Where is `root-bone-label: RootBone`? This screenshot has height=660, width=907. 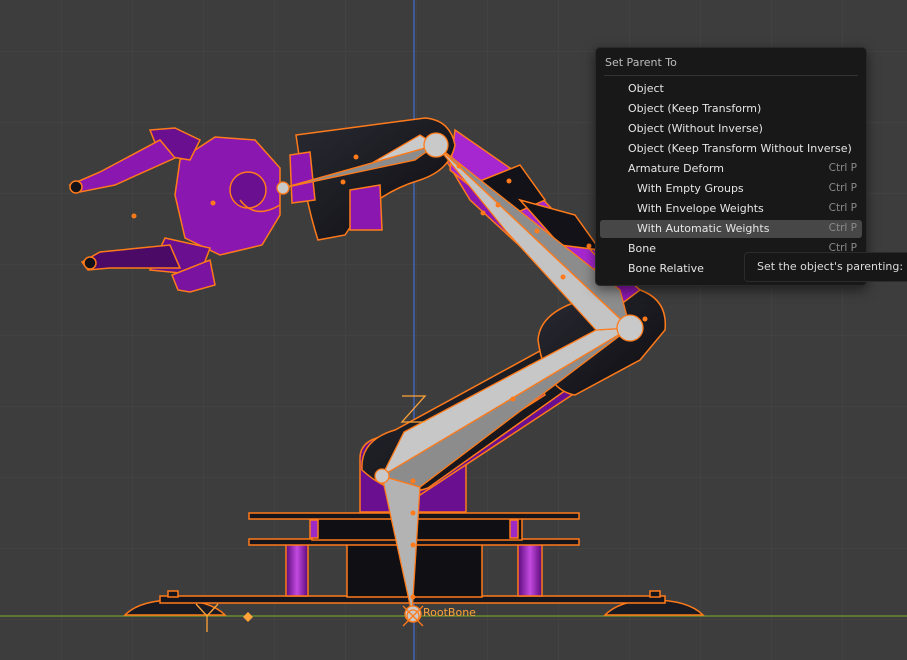
root-bone-label: RootBone is located at coordinates (449, 612).